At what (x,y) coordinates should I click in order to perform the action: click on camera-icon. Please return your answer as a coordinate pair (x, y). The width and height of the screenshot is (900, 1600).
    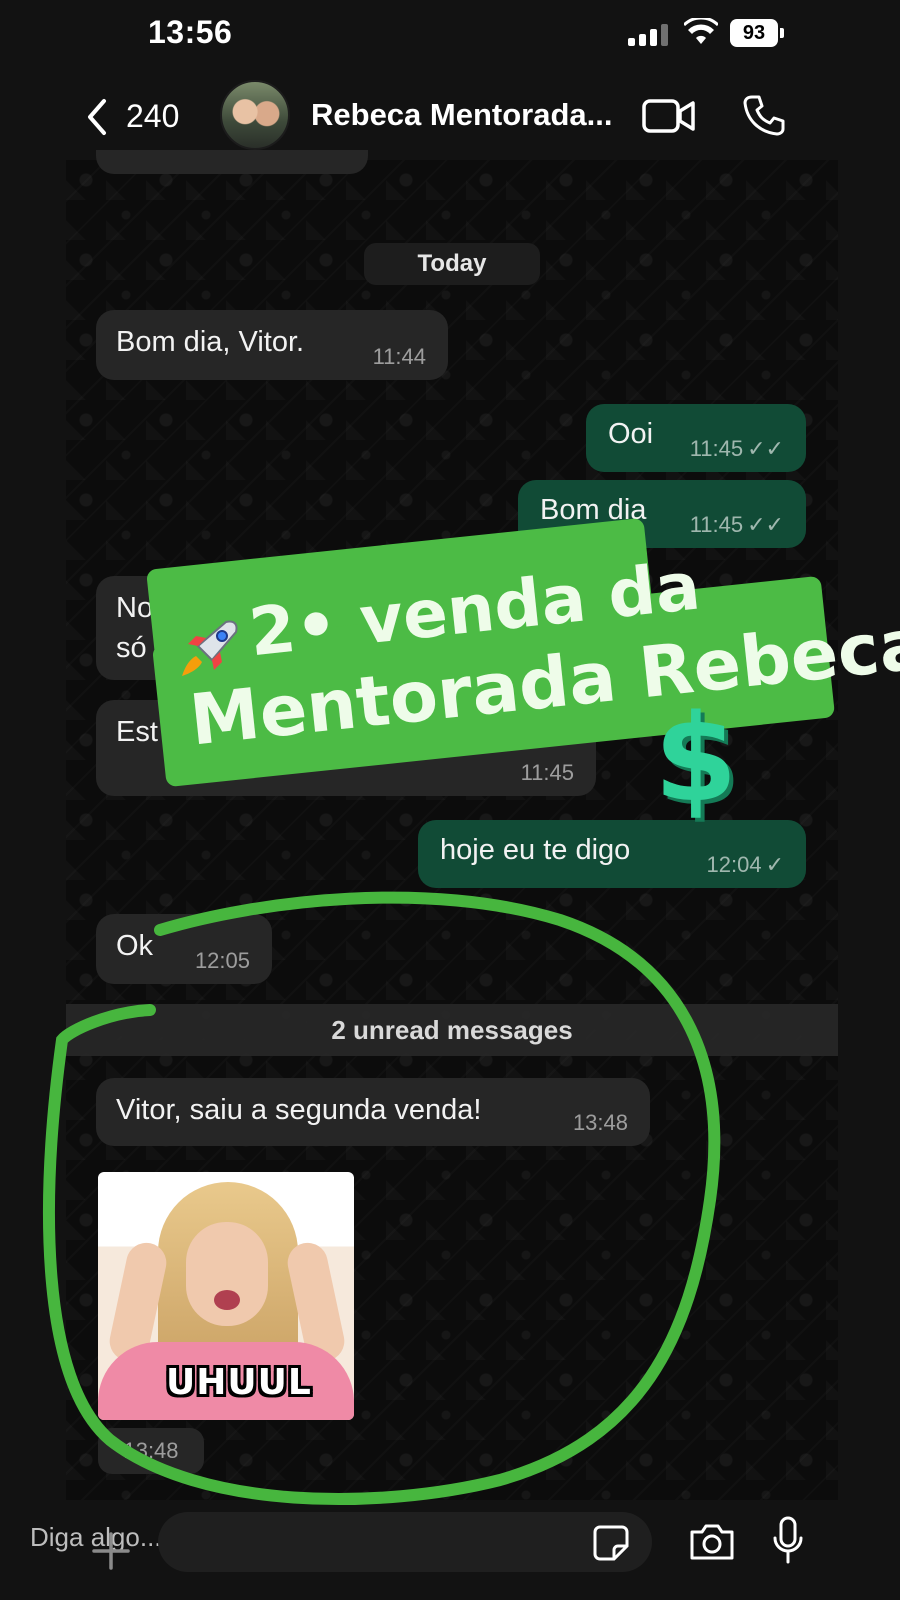
    Looking at the image, I should click on (712, 1542).